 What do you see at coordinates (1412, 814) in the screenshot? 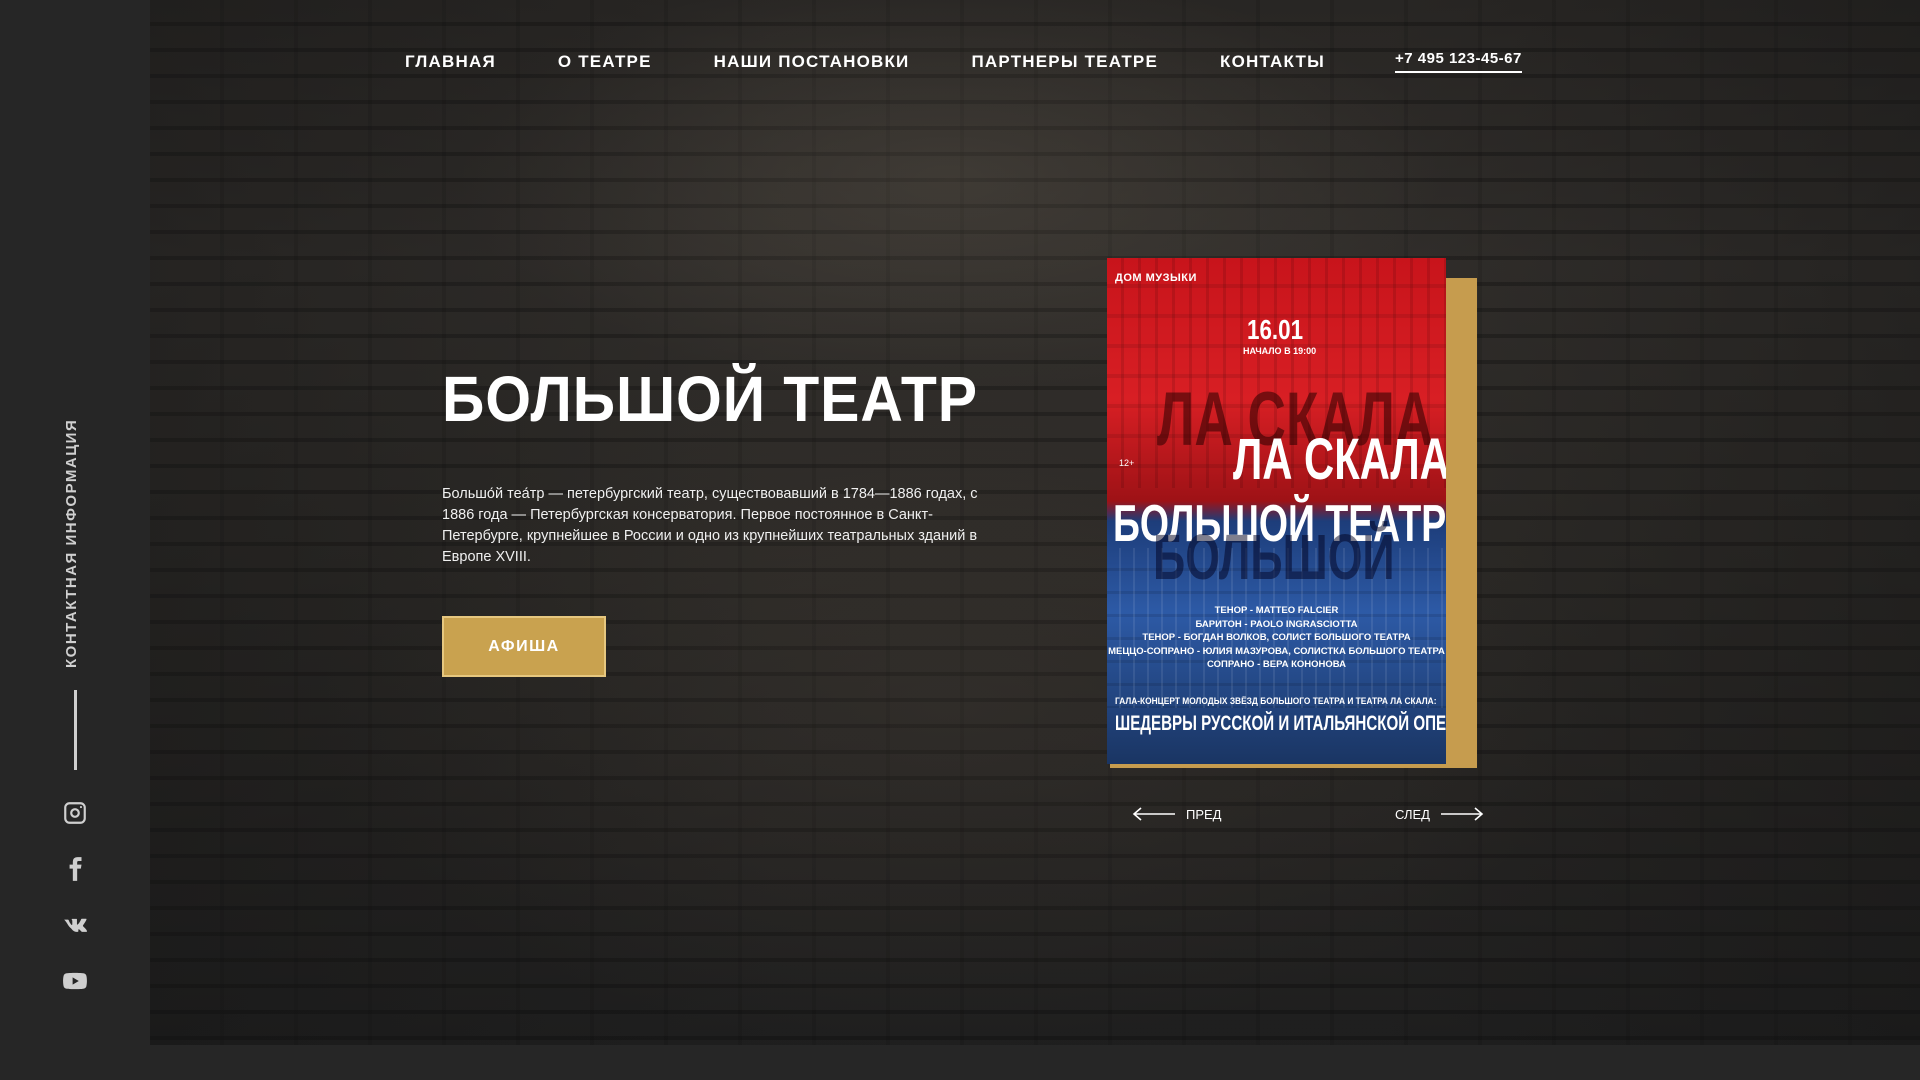
I see `slider-next-label: СЛЕД` at bounding box center [1412, 814].